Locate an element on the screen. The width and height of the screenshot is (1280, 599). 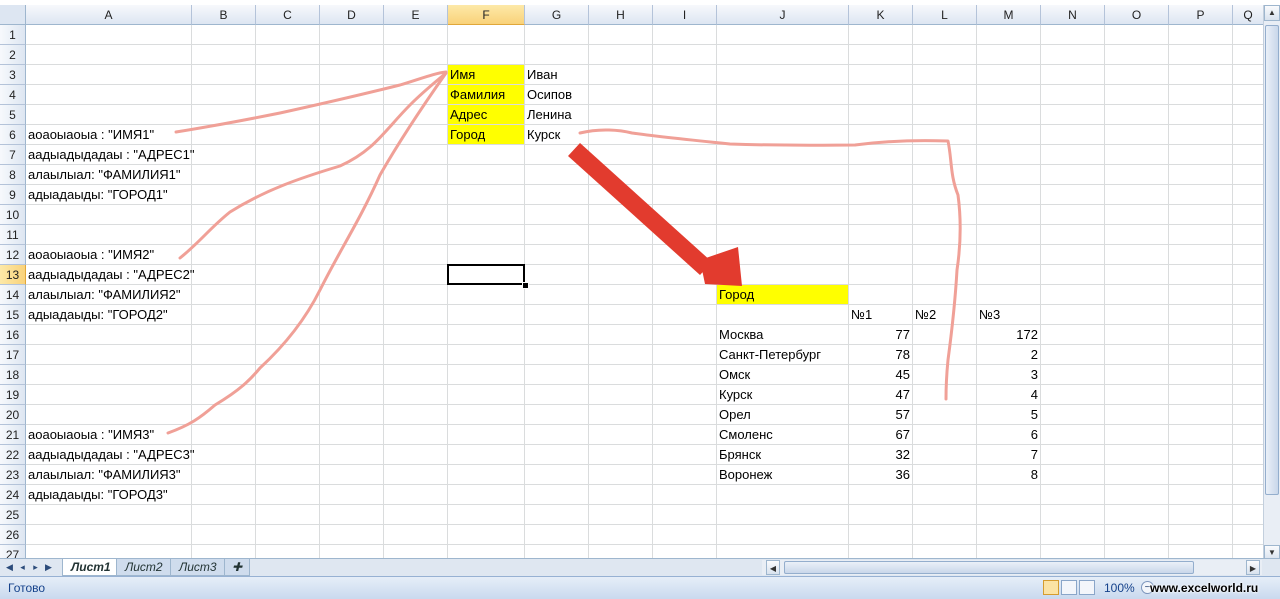
cell-a24: адыадаыды: "ГОРОД3" is located at coordinates (108, 494).